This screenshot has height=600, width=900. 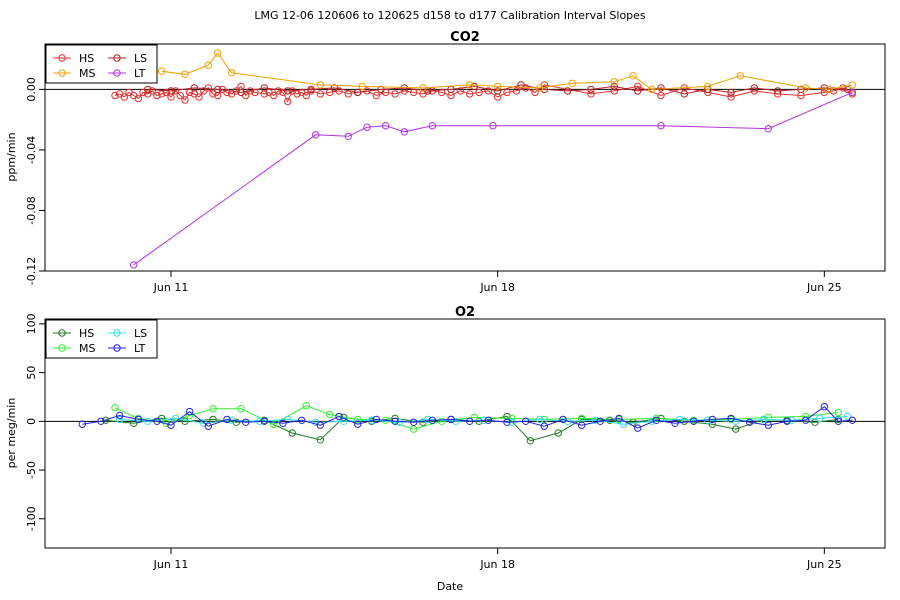 I want to click on o2-series-ms-line, so click(x=476, y=417).